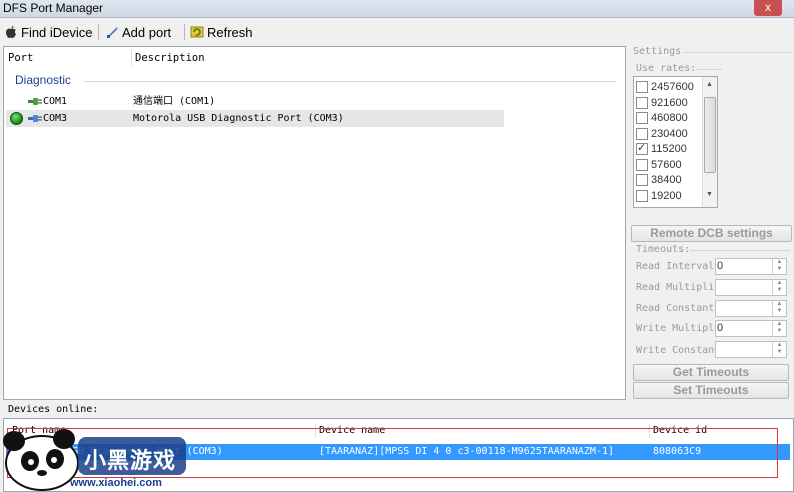  Describe the element at coordinates (709, 194) in the screenshot. I see `scroll-down-icon: ▼` at that location.